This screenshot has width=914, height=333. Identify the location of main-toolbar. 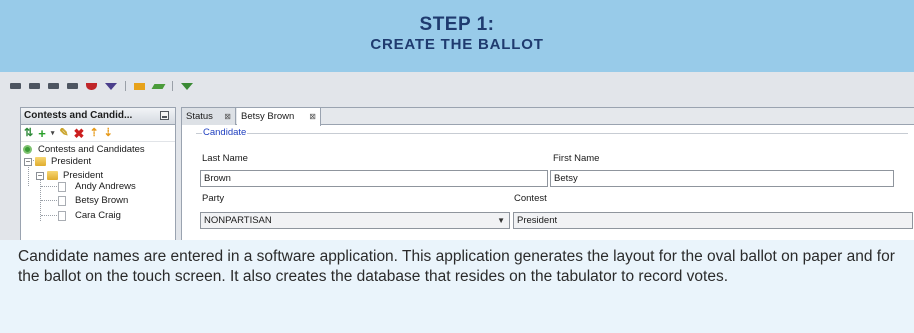
(105, 86).